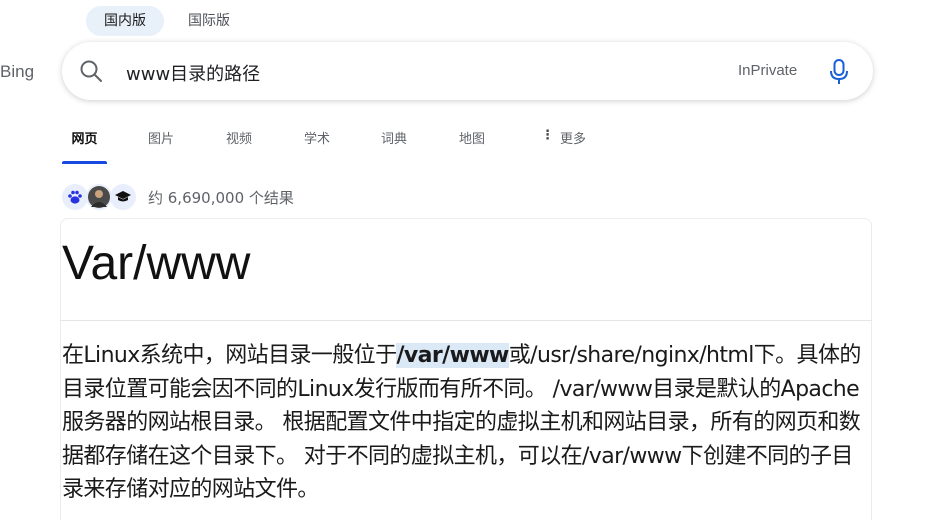  I want to click on region-tab-domestic: 国内版, so click(125, 21).